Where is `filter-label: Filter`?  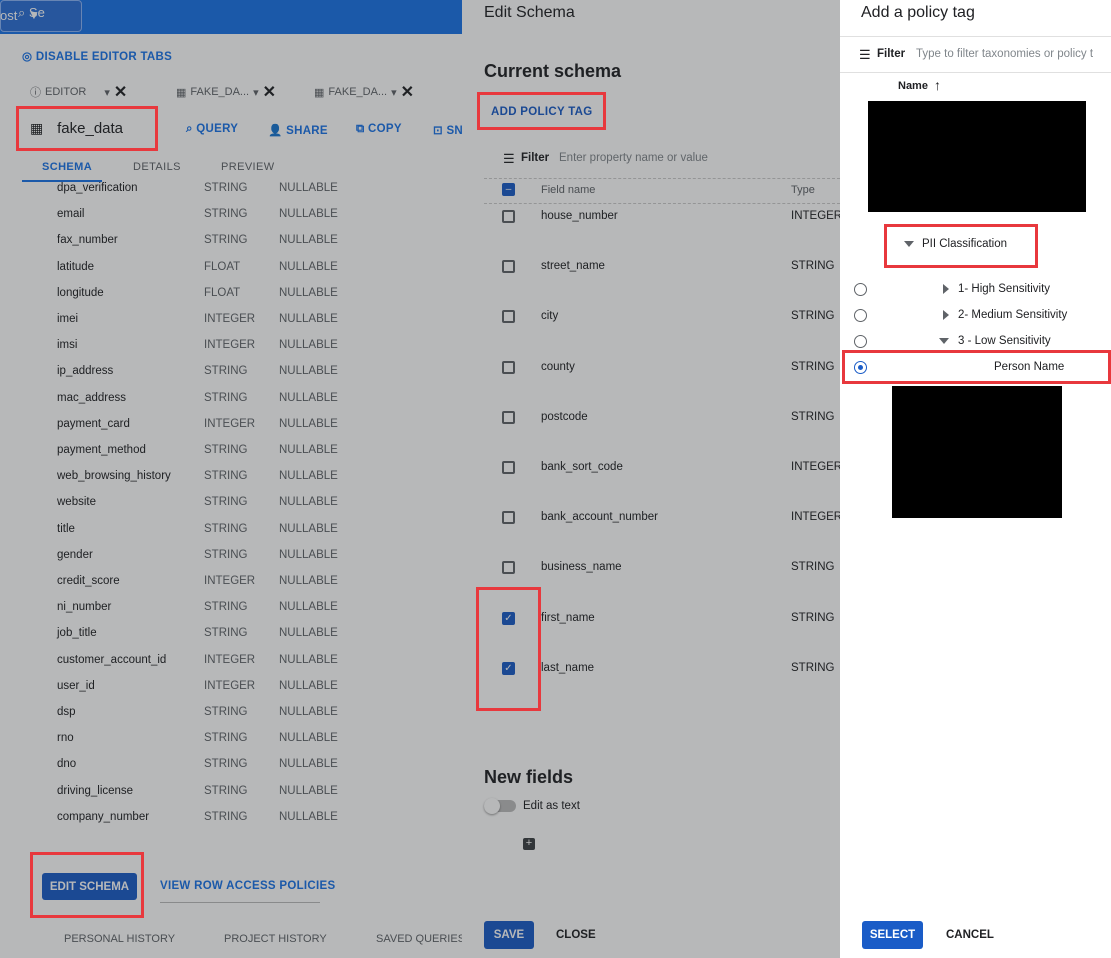
filter-label: Filter is located at coordinates (891, 54).